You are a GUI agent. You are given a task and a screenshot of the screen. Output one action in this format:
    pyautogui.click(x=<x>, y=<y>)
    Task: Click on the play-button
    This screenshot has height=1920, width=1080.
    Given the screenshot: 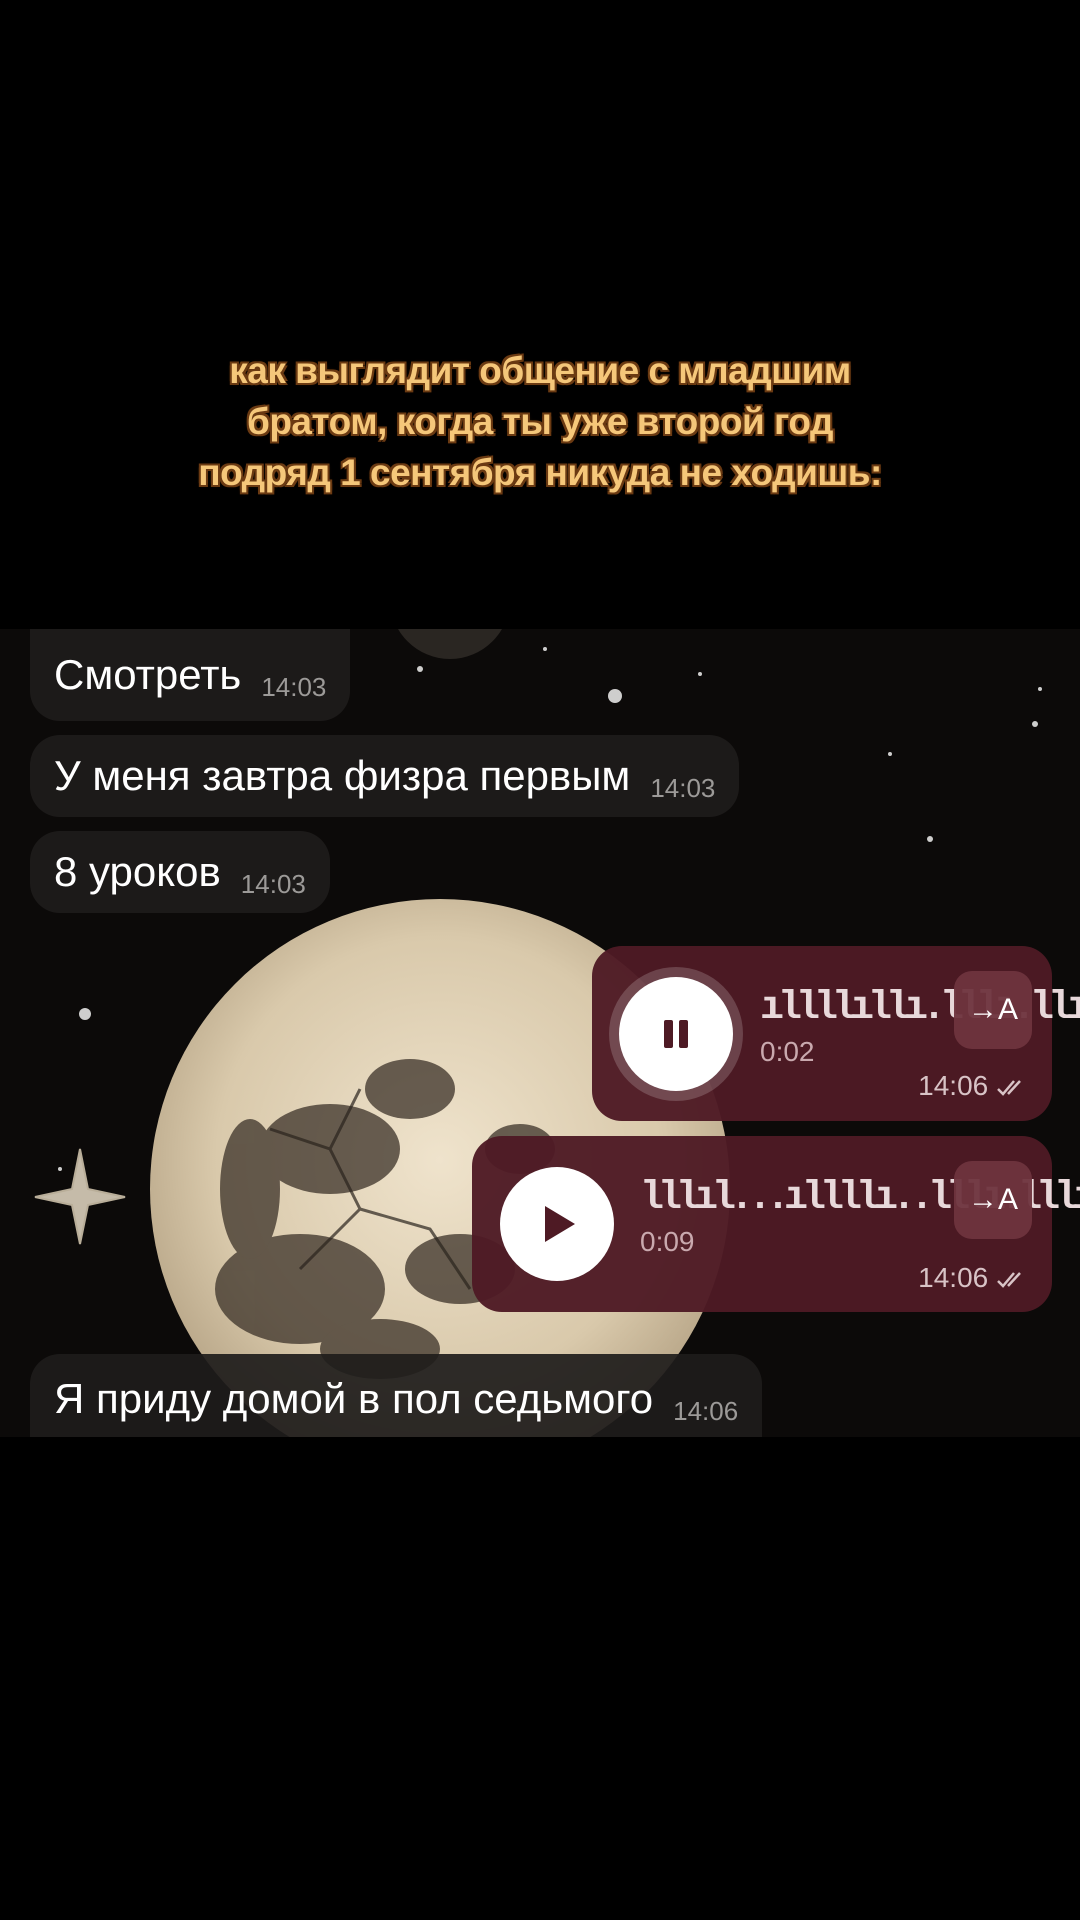 What is the action you would take?
    pyautogui.click(x=557, y=1224)
    